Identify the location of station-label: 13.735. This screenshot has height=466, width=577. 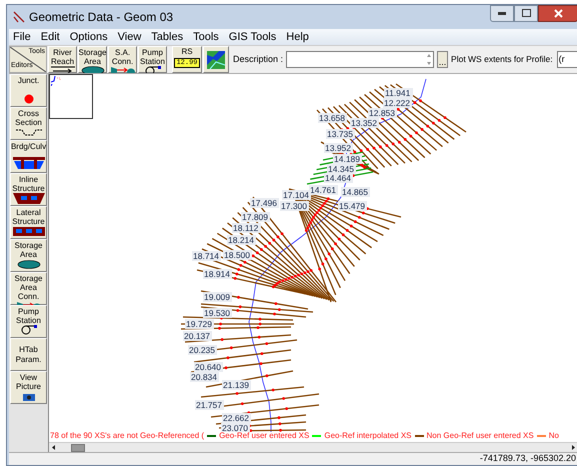
(340, 134).